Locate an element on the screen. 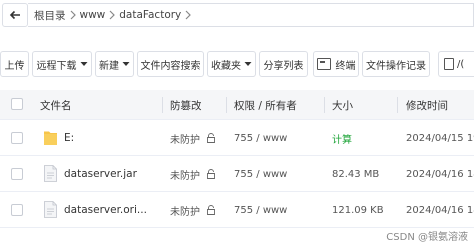 The height and width of the screenshot is (248, 474). terminal-button: 终端 is located at coordinates (336, 64).